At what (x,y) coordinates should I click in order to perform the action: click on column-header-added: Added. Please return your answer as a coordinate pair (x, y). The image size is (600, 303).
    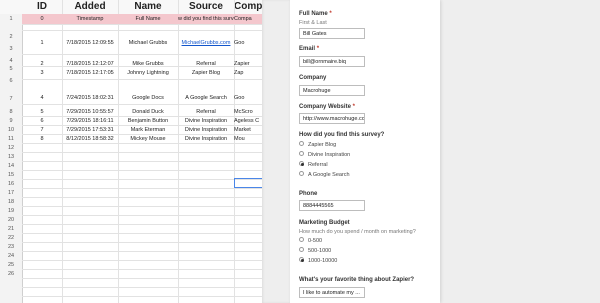
    Looking at the image, I should click on (90, 7).